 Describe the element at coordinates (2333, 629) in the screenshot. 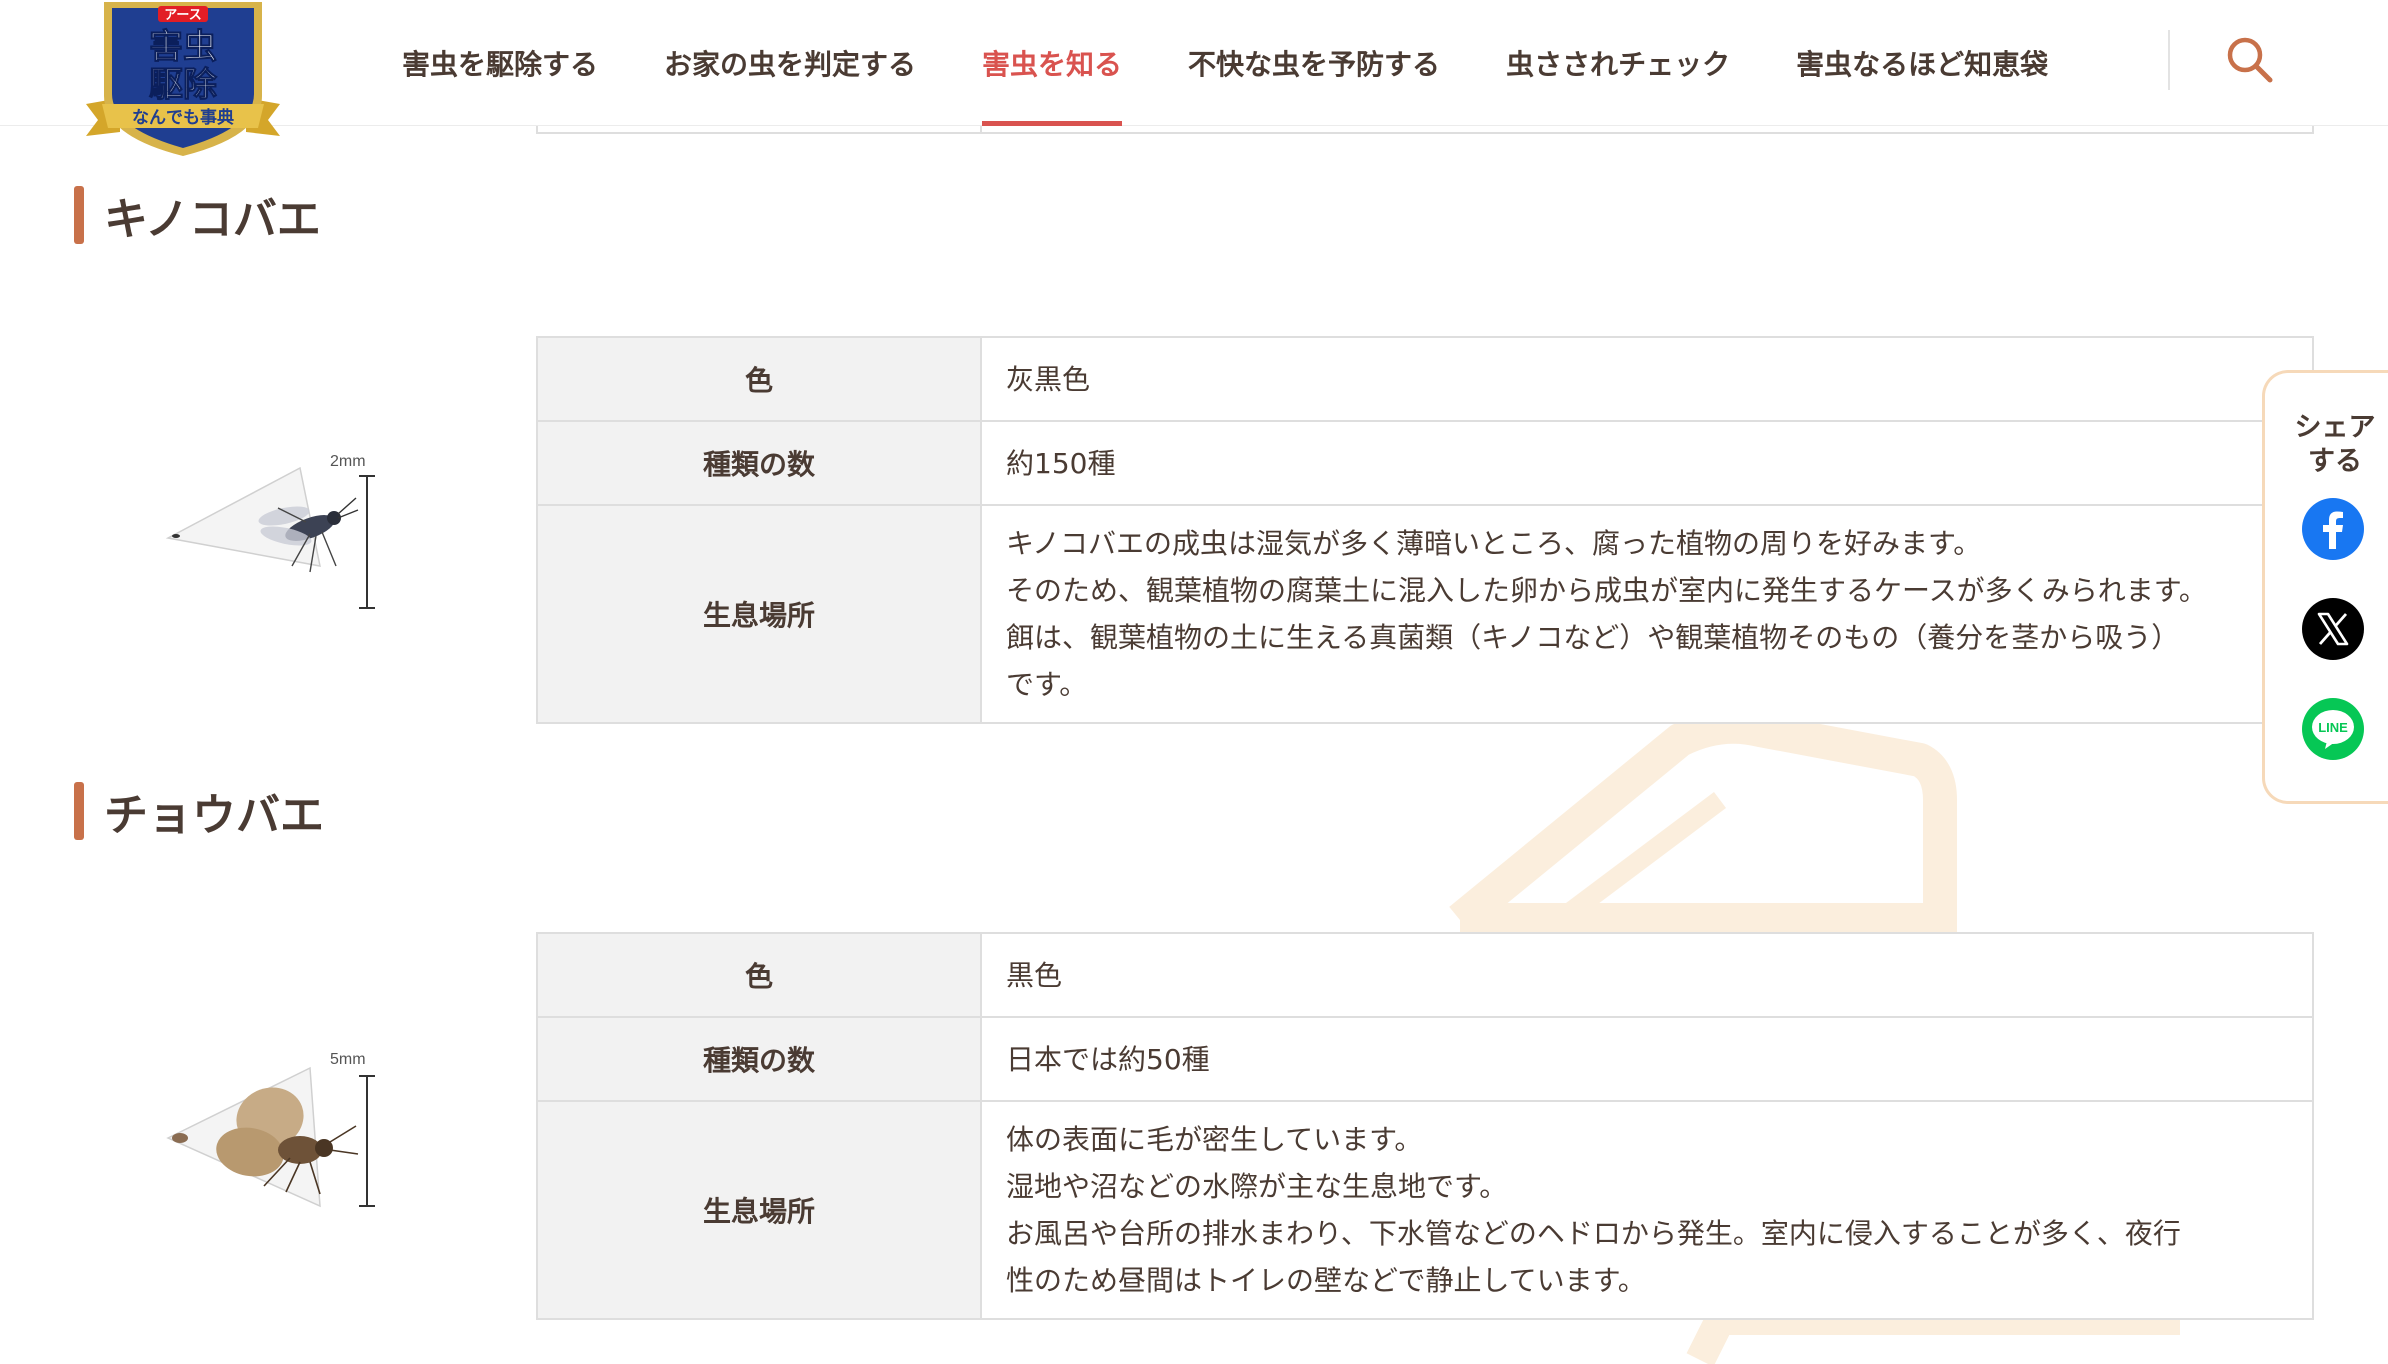

I see `x-icon` at that location.